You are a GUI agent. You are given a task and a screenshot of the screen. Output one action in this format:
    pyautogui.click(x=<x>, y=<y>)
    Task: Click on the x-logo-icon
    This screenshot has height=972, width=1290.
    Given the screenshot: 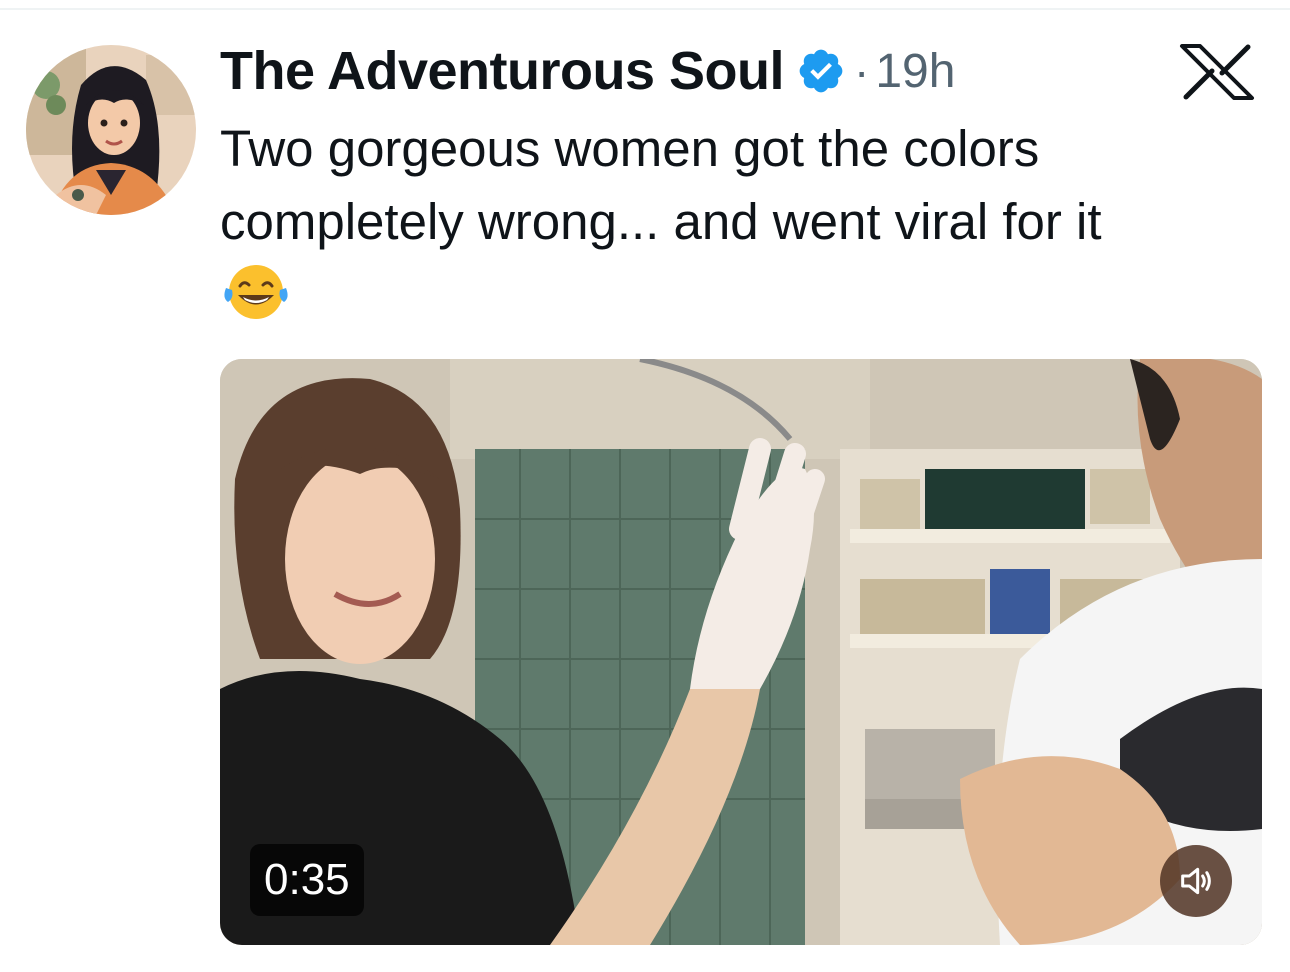 What is the action you would take?
    pyautogui.click(x=1217, y=72)
    